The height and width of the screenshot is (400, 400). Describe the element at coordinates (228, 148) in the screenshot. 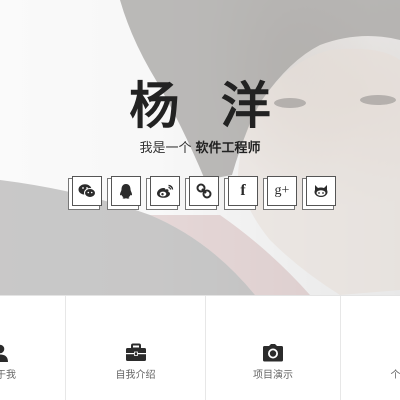

I see `tagline-role: 软件工程师` at that location.